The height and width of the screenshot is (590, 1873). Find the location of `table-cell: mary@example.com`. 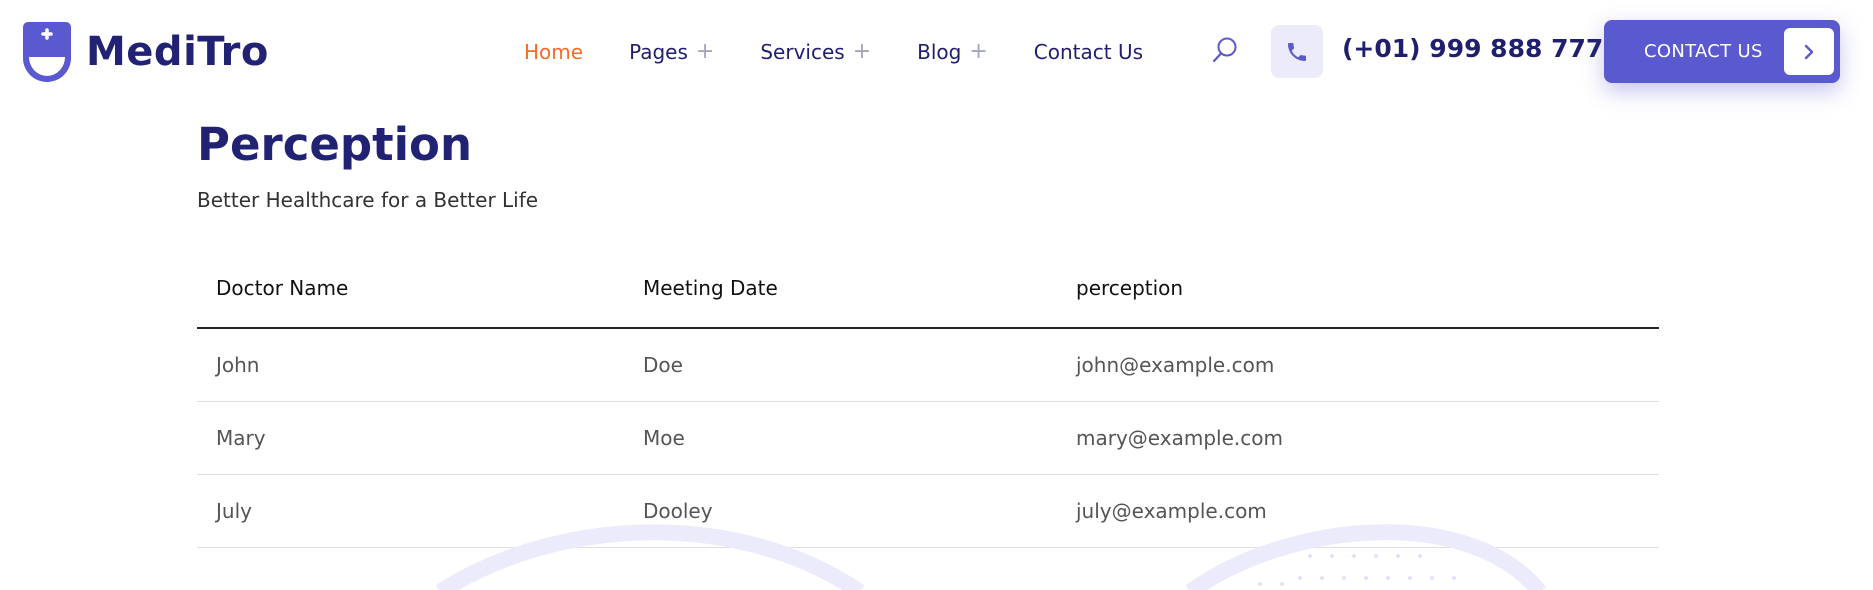

table-cell: mary@example.com is located at coordinates (1358, 438).